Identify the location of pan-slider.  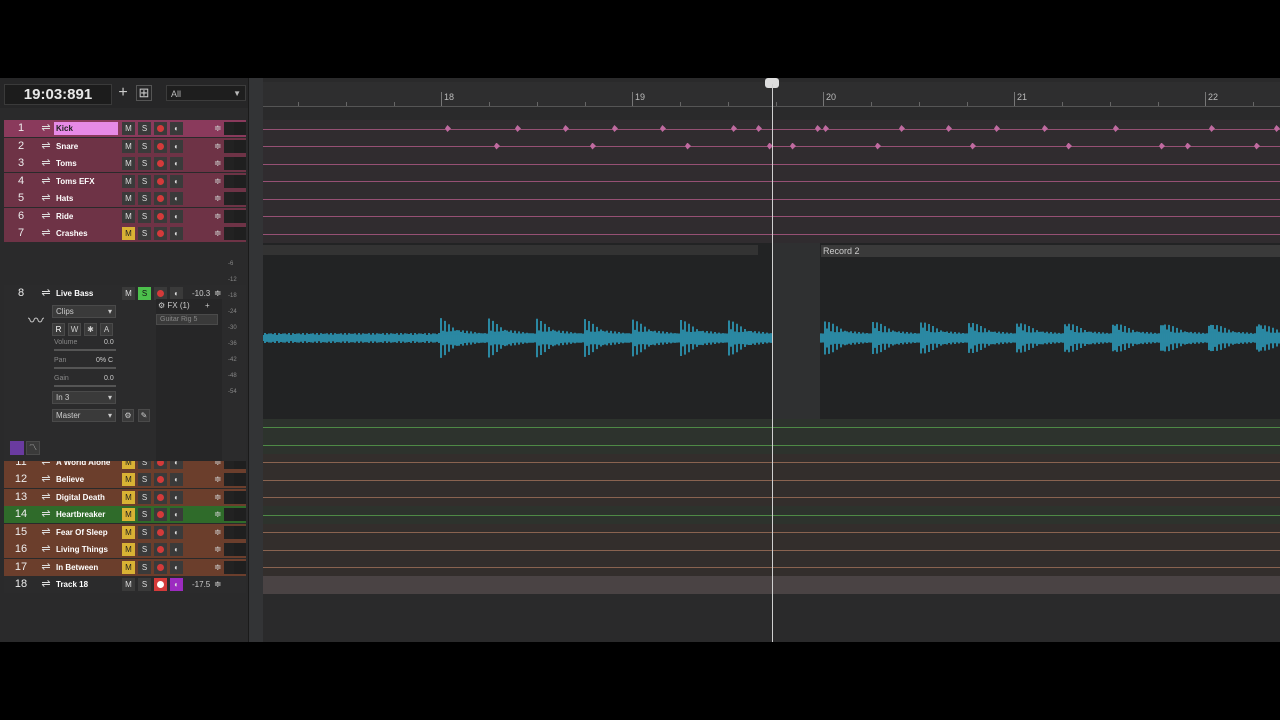
(85, 367).